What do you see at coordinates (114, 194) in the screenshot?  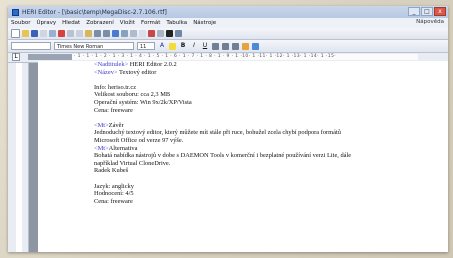 I see `line-text: Hodnocení: 4/5` at bounding box center [114, 194].